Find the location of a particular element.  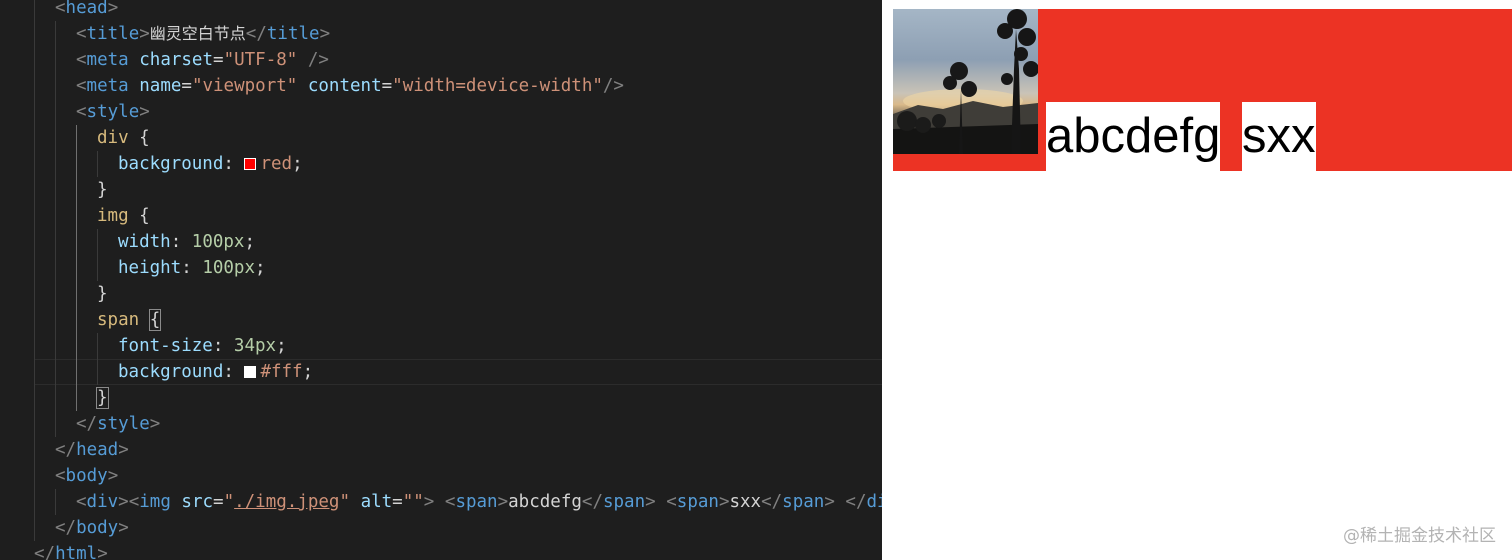

code-line: </body> is located at coordinates (441, 528).